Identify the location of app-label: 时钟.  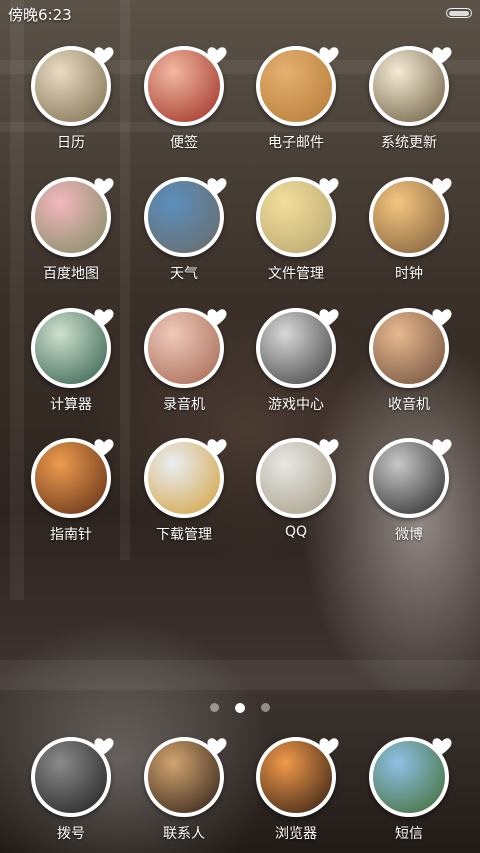
(409, 274).